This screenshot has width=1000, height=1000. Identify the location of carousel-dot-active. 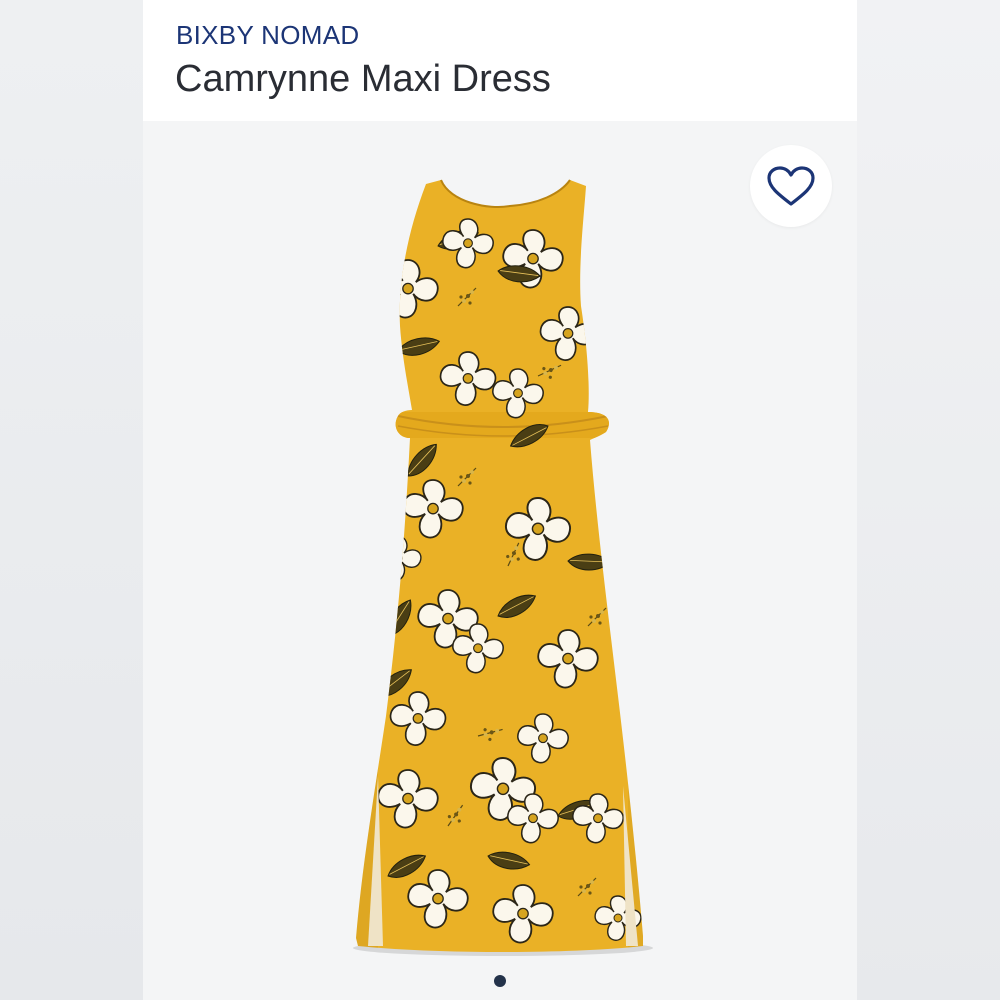
(500, 981).